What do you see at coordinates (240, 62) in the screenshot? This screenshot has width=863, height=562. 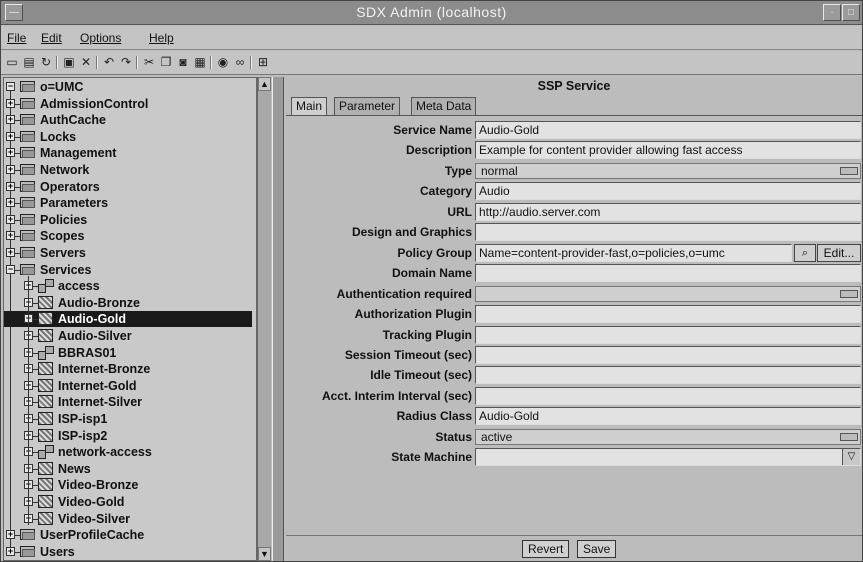 I see `link-icon: ∞` at bounding box center [240, 62].